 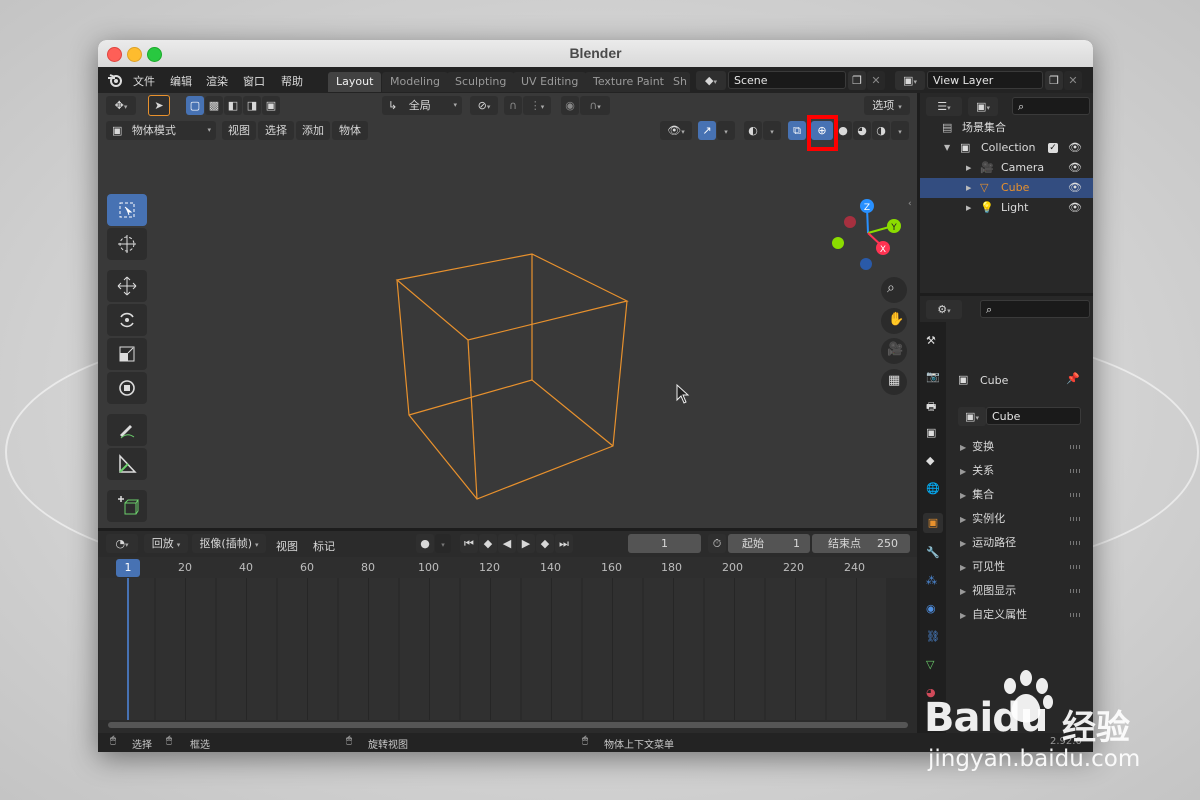 What do you see at coordinates (1006, 168) in the screenshot?
I see `outliner-item-camera: ▶ 🎥 Camera 👁` at bounding box center [1006, 168].